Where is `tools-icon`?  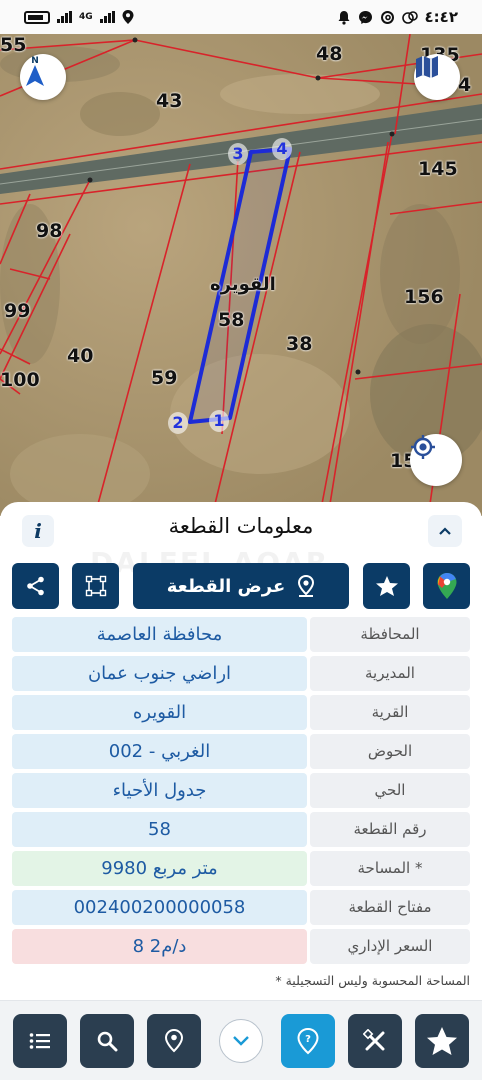 tools-icon is located at coordinates (374, 1040).